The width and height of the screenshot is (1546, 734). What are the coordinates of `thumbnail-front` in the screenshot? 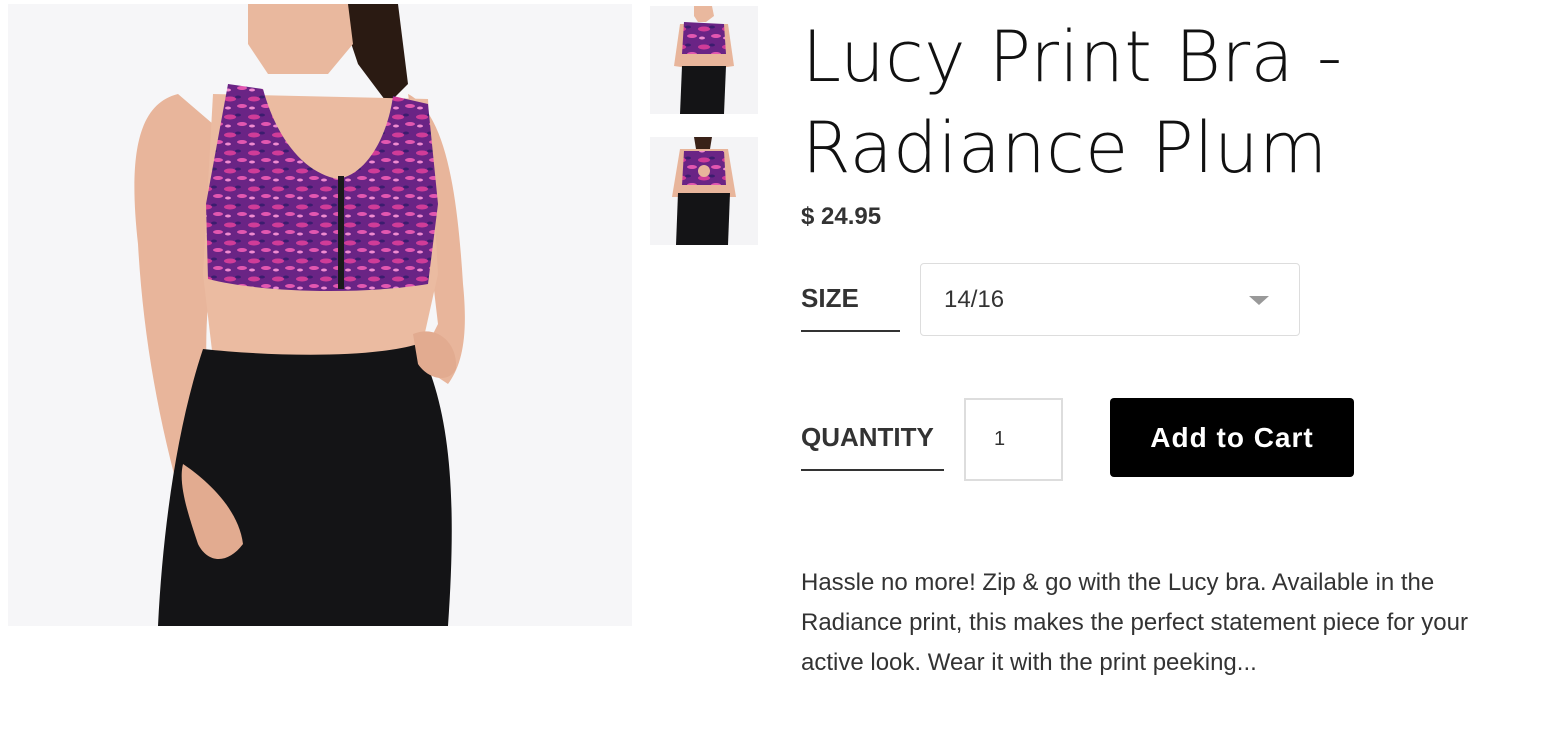 It's located at (704, 60).